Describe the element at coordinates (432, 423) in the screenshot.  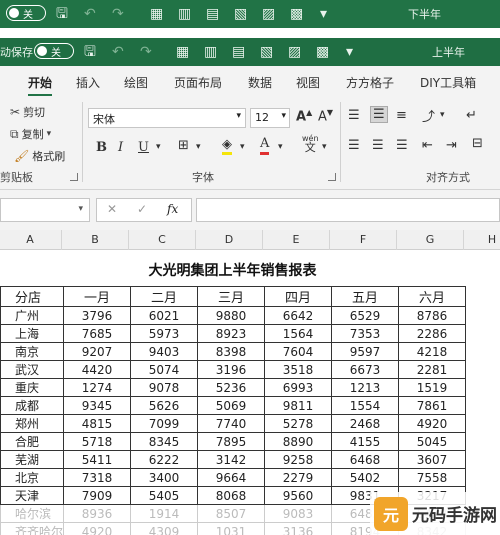
I see `value-cell: 4920` at that location.